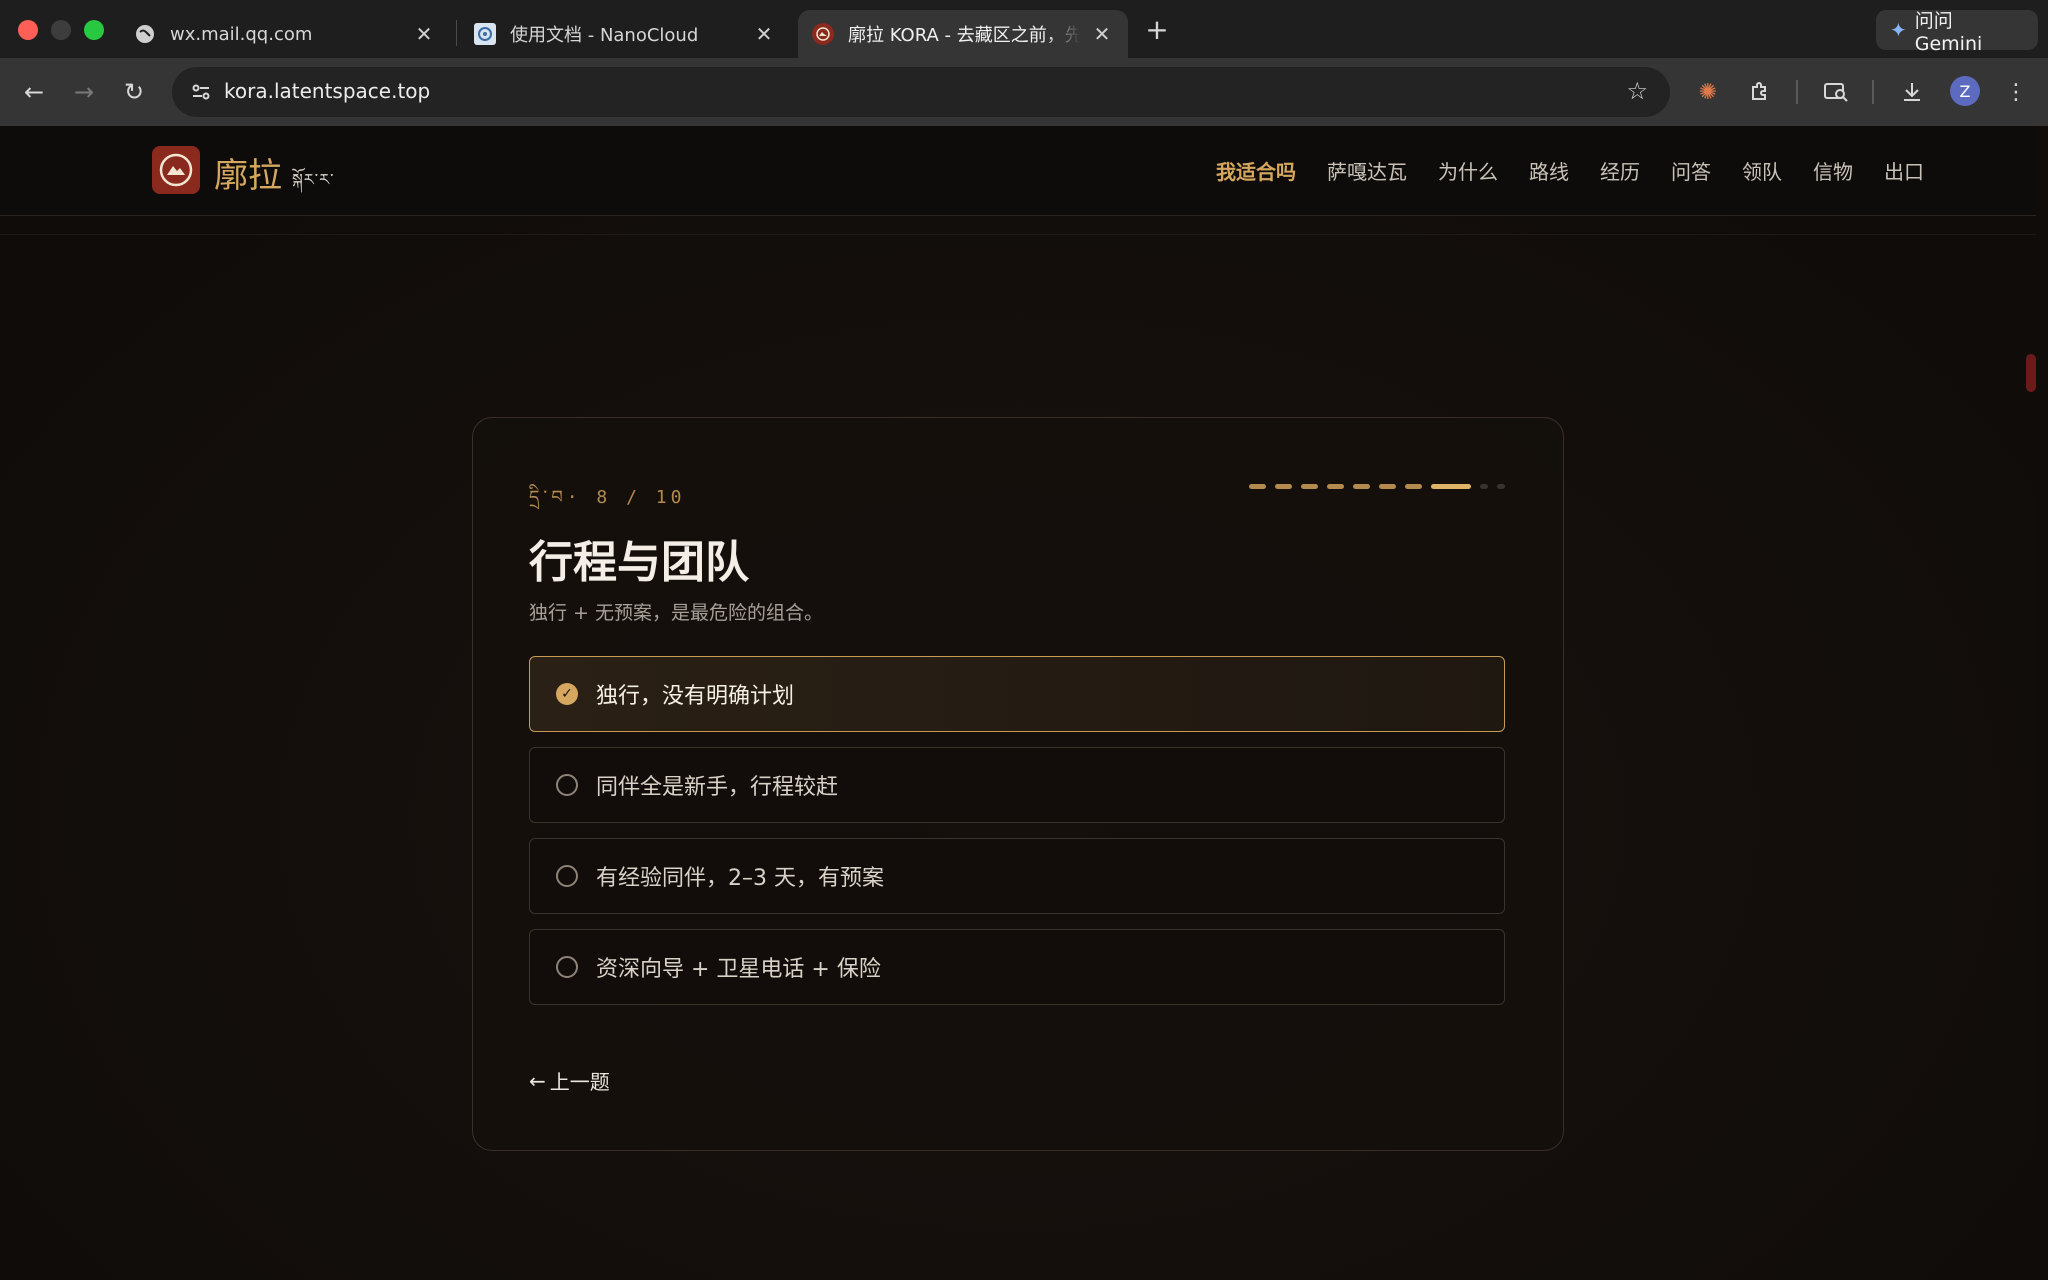 The width and height of the screenshot is (2048, 1280). Describe the element at coordinates (2016, 92) in the screenshot. I see `more-menu-icon: ⋮` at that location.